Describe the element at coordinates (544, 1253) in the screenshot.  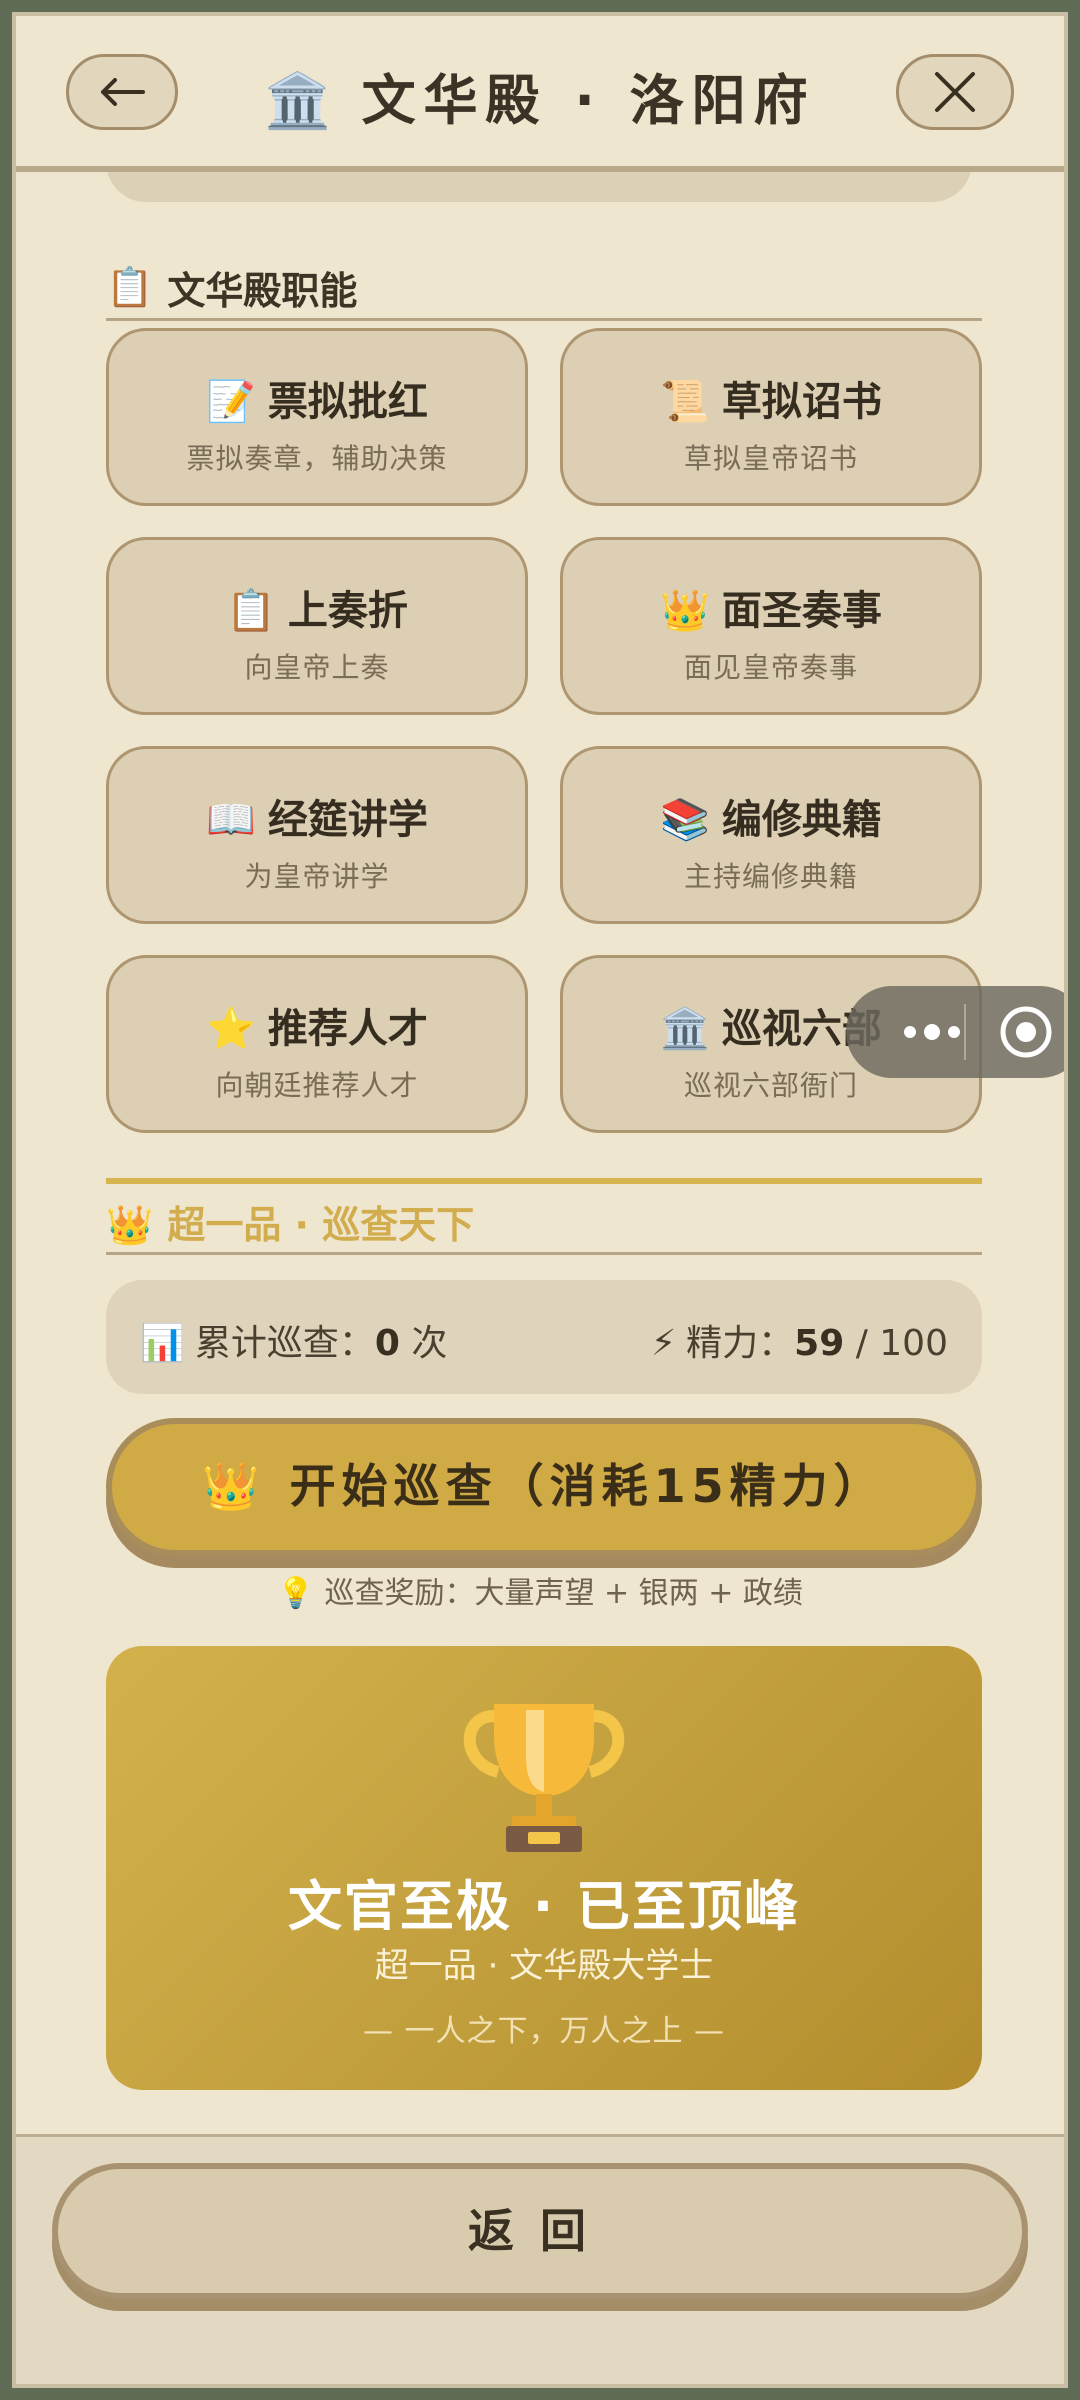
I see `inspection-divider` at that location.